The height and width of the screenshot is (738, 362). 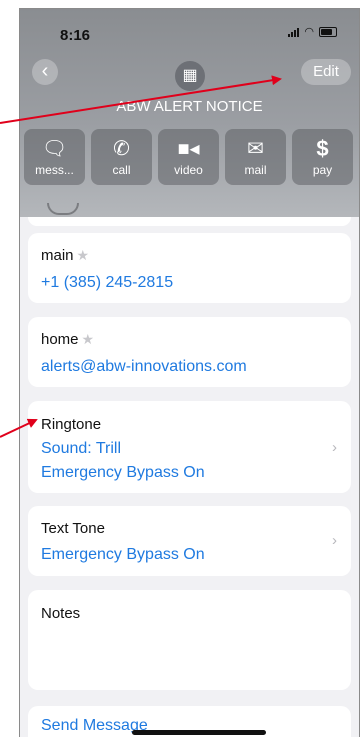 What do you see at coordinates (19, 428) in the screenshot?
I see `annotation-arrow-ringtone` at bounding box center [19, 428].